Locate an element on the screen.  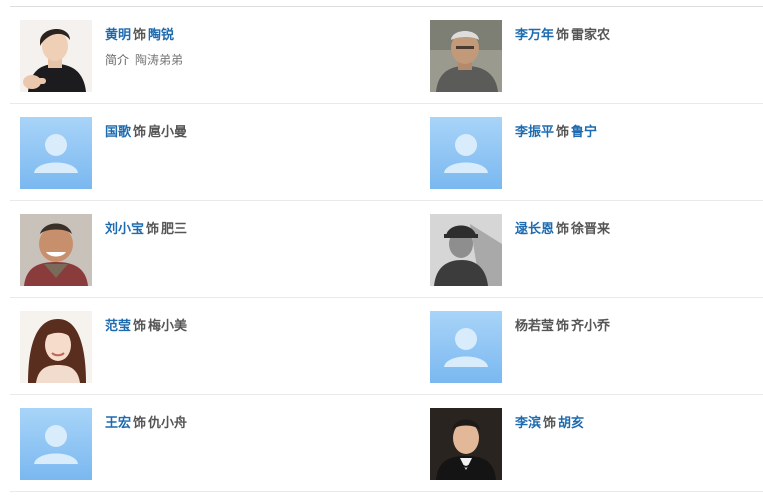
cast-name-line: 刘小宝饰肥三 is located at coordinates (225, 230).